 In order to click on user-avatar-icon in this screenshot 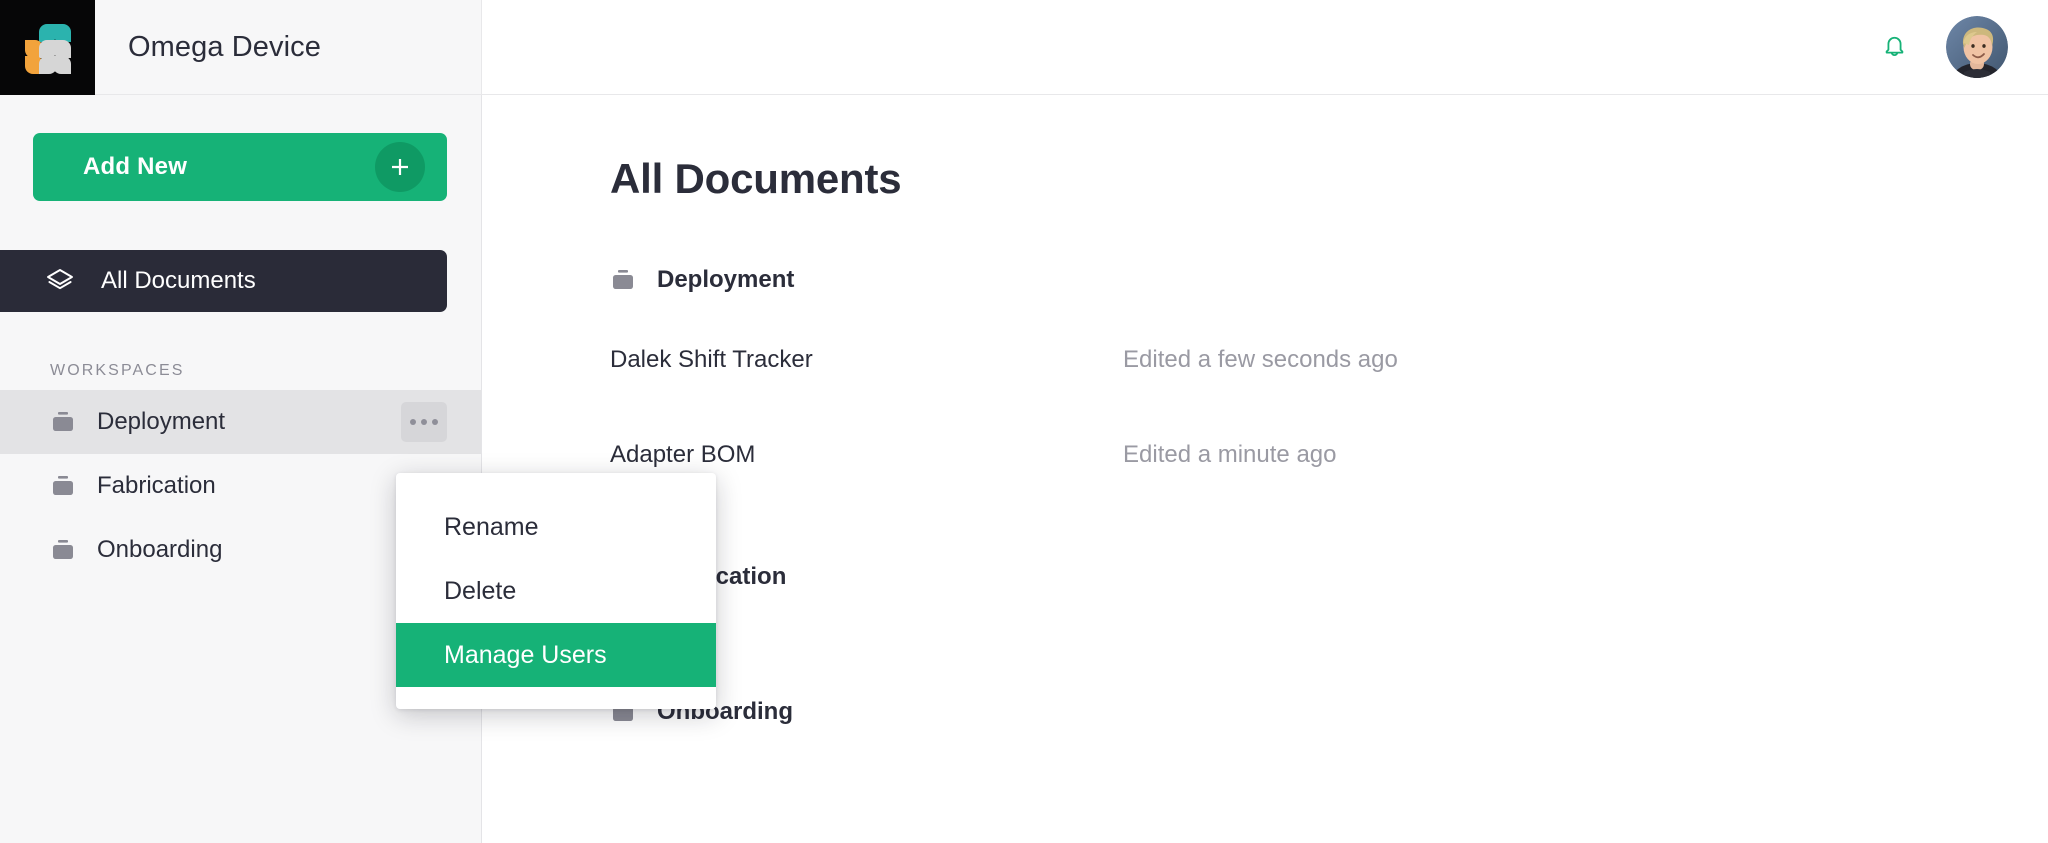, I will do `click(1977, 47)`.